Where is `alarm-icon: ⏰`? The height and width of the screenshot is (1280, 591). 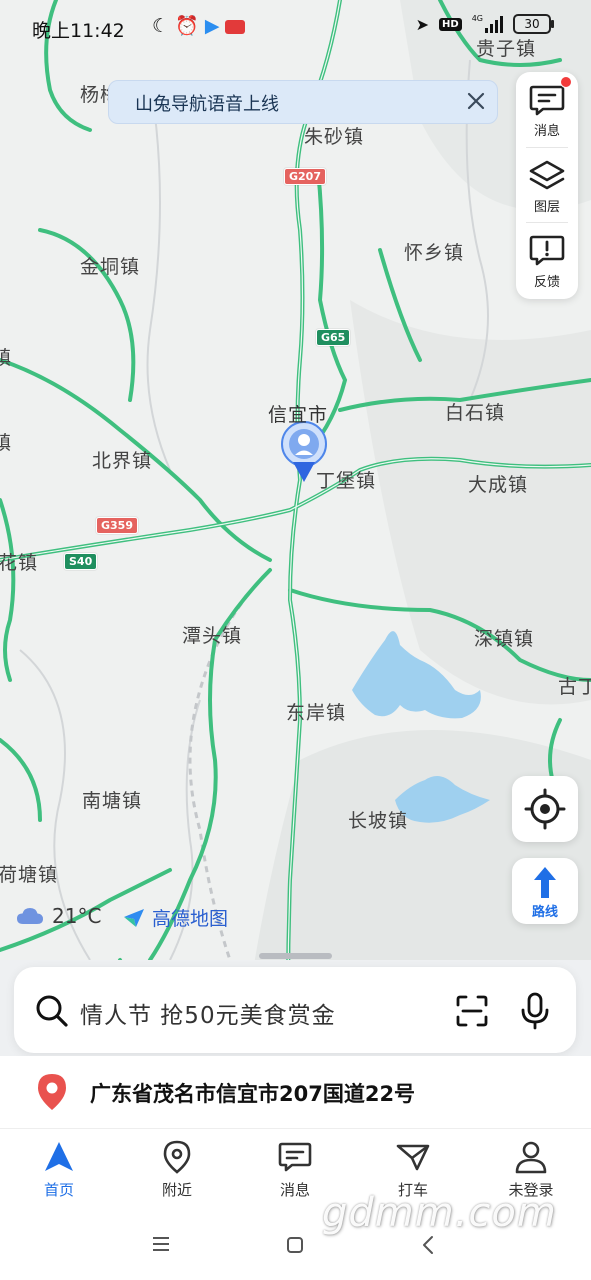
alarm-icon: ⏰ is located at coordinates (187, 26).